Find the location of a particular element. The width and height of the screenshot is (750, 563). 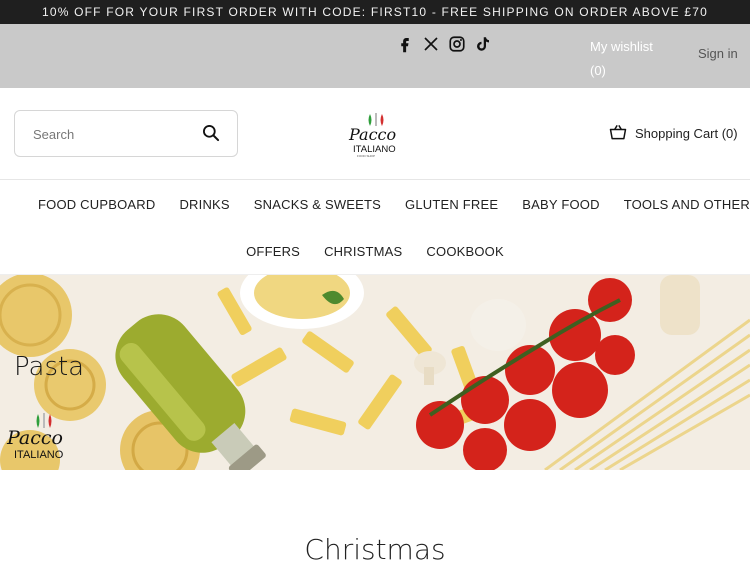

nav-item-gluten-free: GLUTEN FREE is located at coordinates (451, 204).